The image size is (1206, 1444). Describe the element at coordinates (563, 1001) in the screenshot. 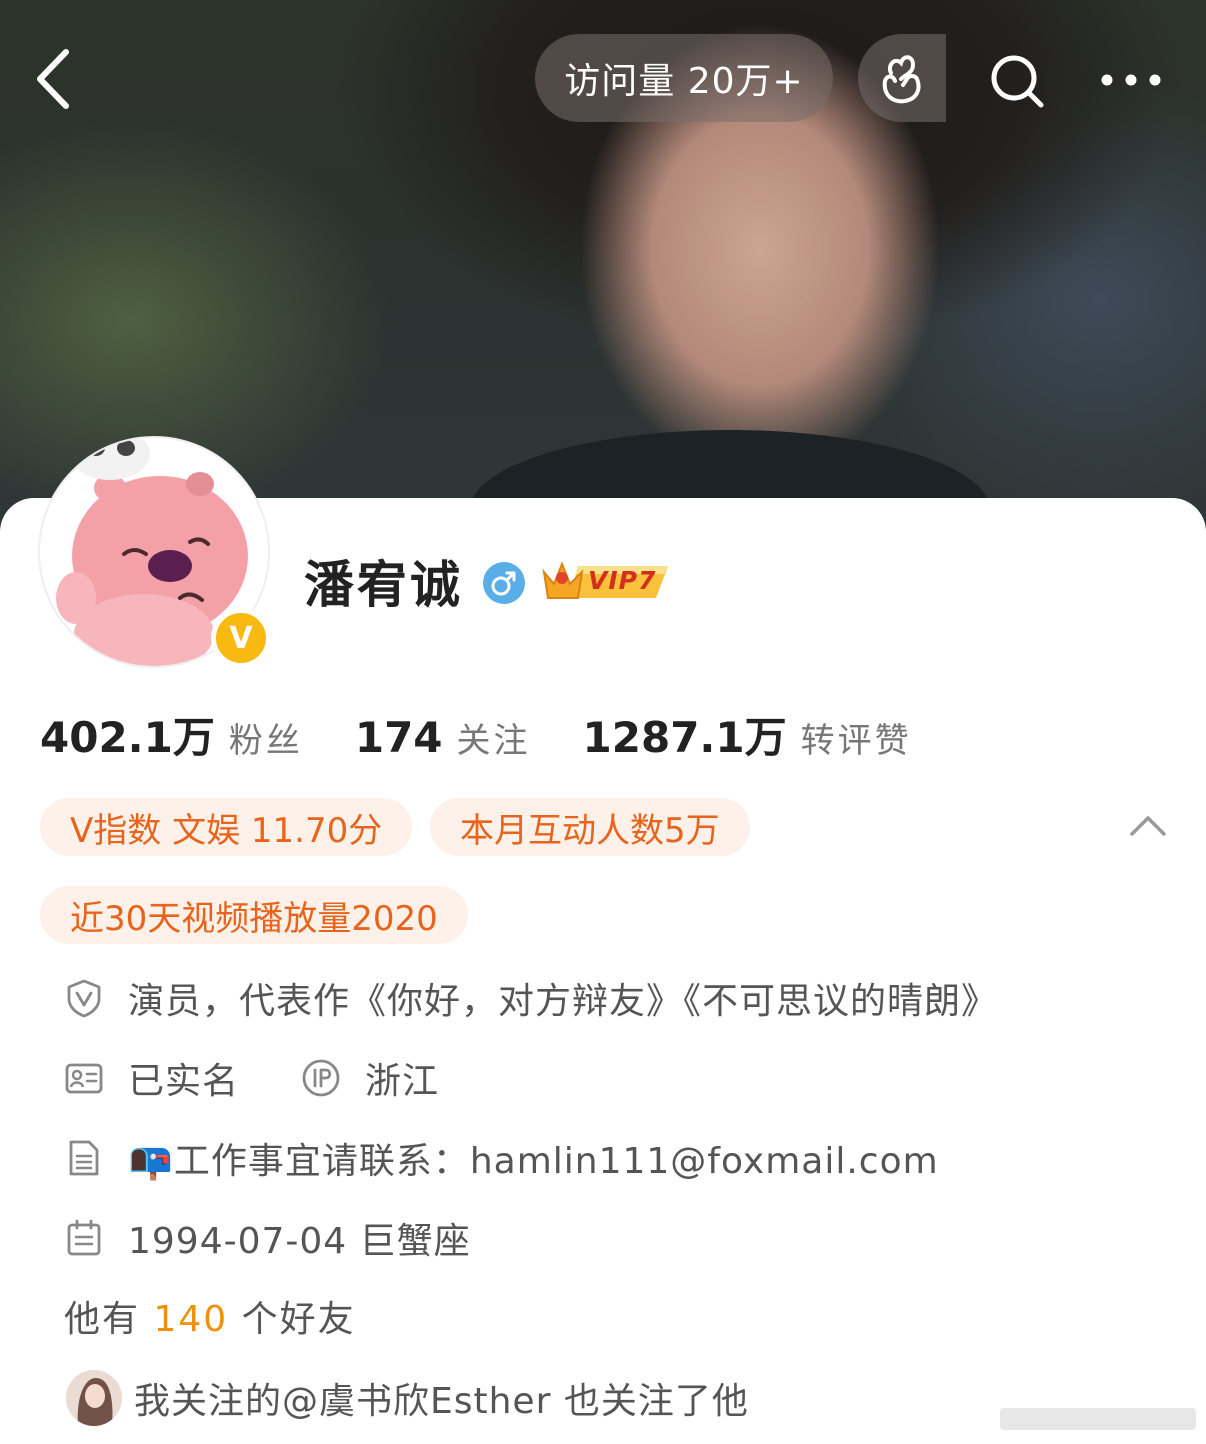

I see `intro-text: 演员，代表作《你好，对方辩友》《不可思议的晴朗》` at that location.